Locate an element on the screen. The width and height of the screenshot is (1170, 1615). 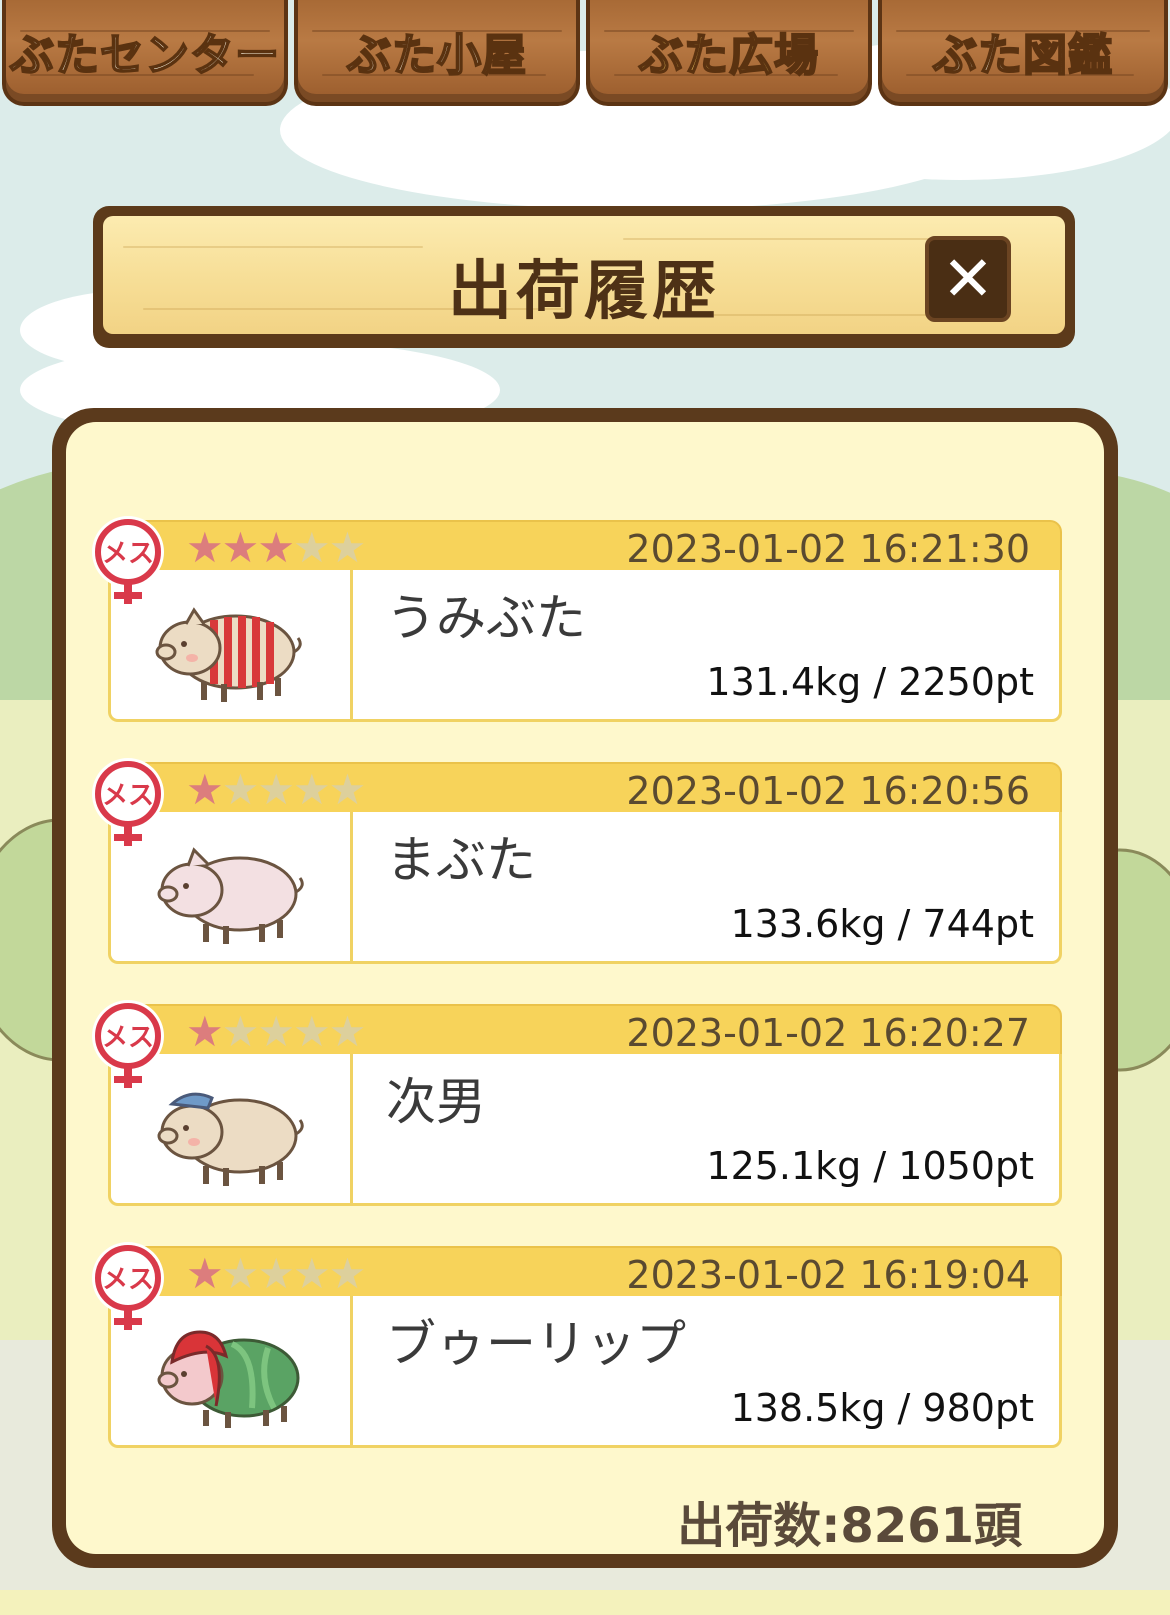
dialog-title: 出荷履歴 is located at coordinates (584, 292).